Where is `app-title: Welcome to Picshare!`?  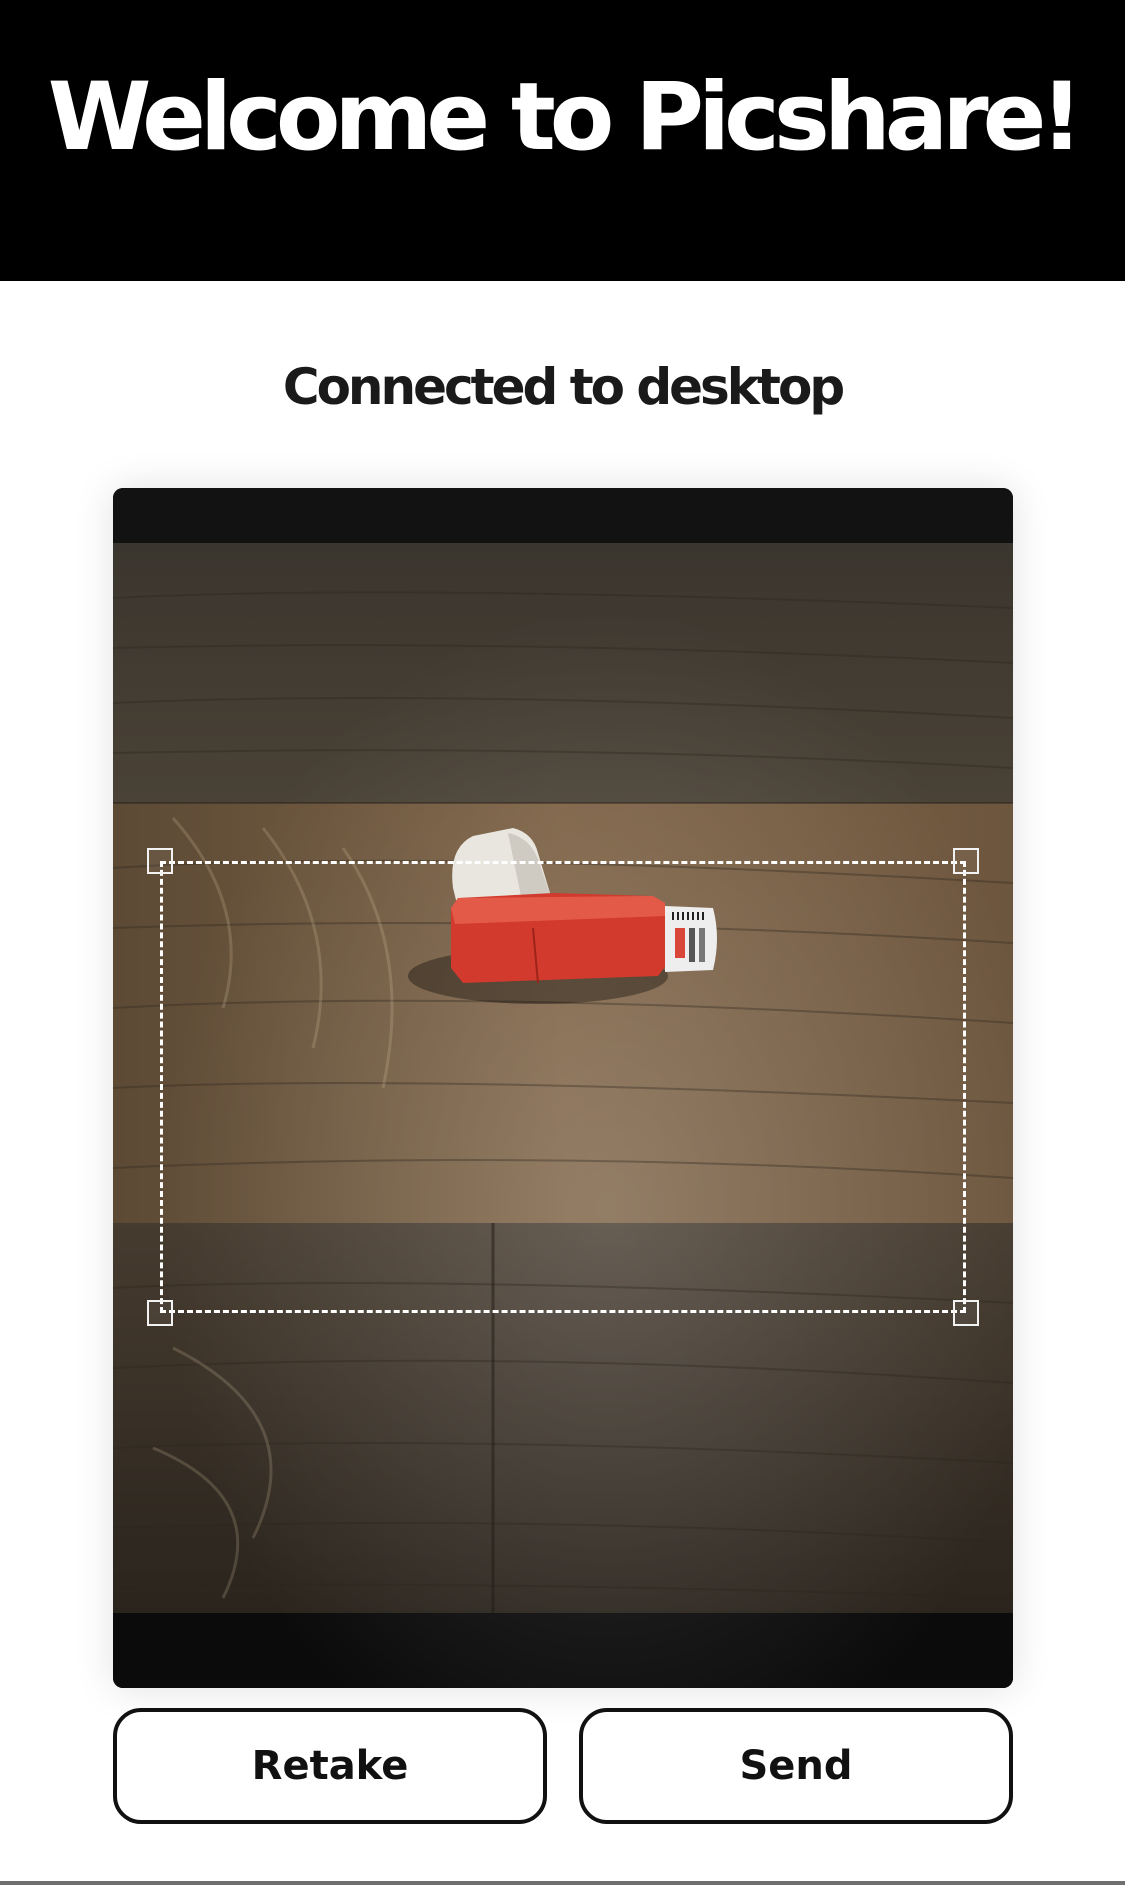
app-title: Welcome to Picshare! is located at coordinates (565, 117).